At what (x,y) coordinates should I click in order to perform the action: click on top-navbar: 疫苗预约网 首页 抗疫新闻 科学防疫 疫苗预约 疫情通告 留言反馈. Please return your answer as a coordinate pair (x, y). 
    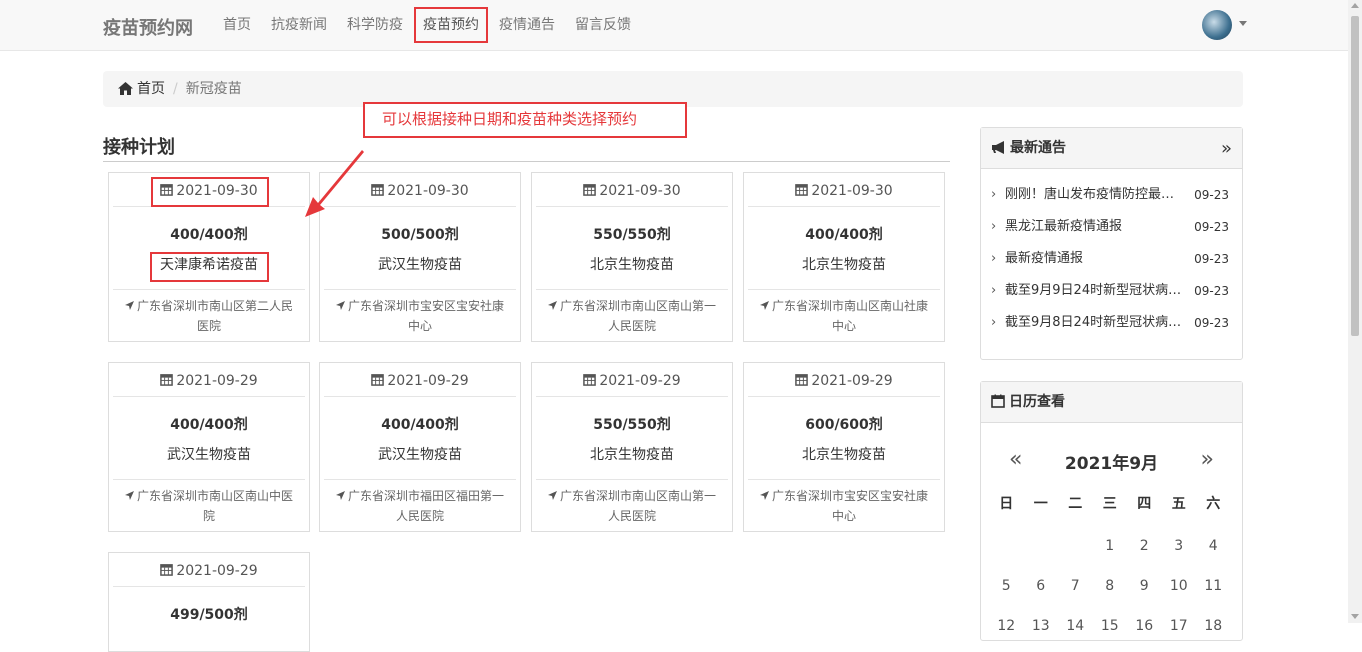
    Looking at the image, I should click on (674, 25).